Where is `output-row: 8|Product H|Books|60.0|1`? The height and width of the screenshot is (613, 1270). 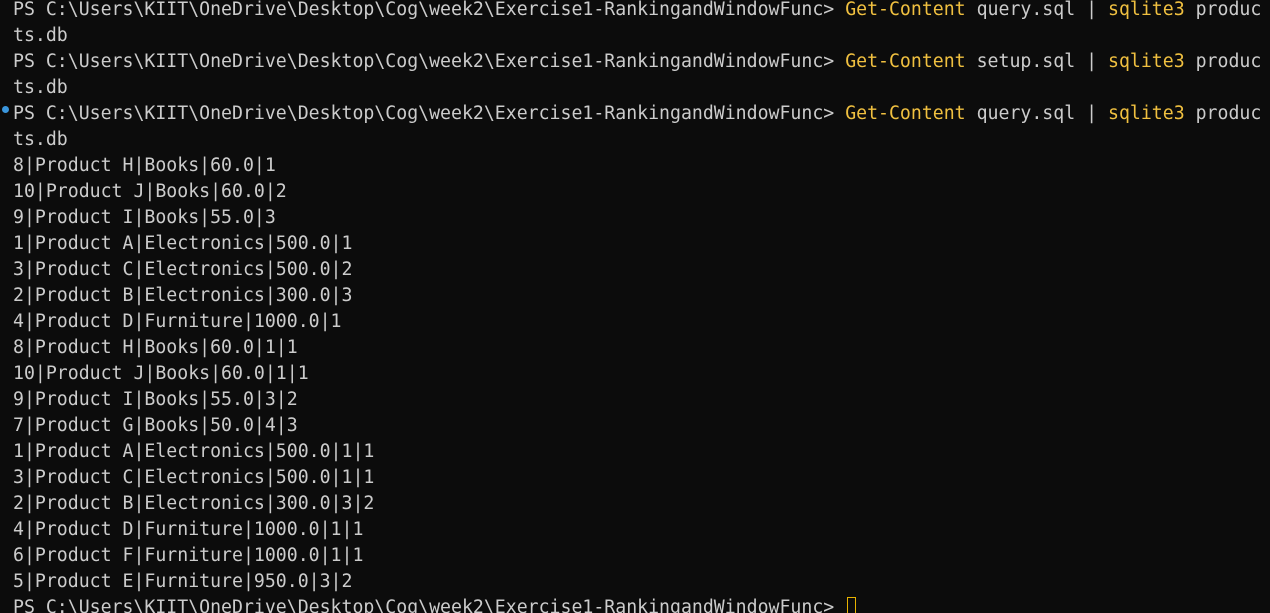
output-row: 8|Product H|Books|60.0|1 is located at coordinates (144, 165).